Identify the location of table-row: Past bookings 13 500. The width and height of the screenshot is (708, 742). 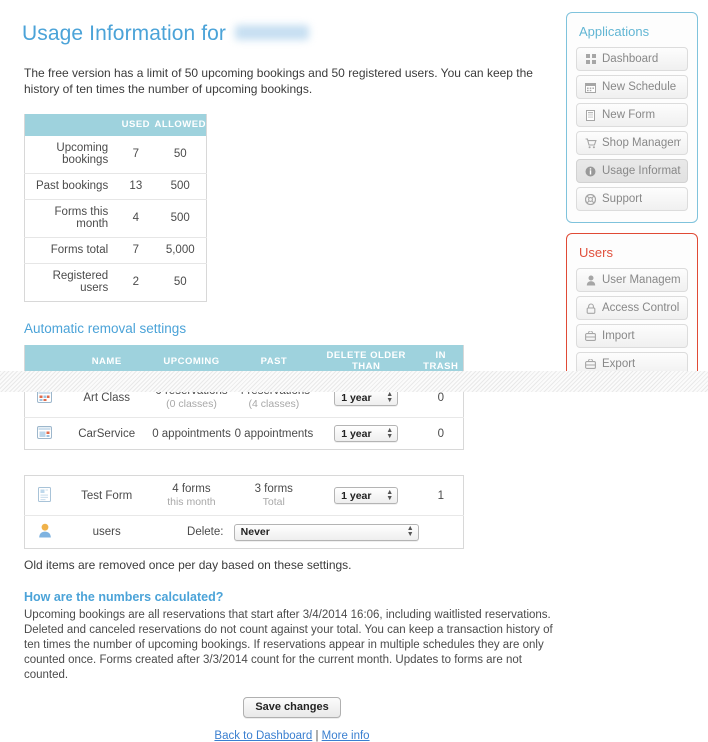
(115, 186).